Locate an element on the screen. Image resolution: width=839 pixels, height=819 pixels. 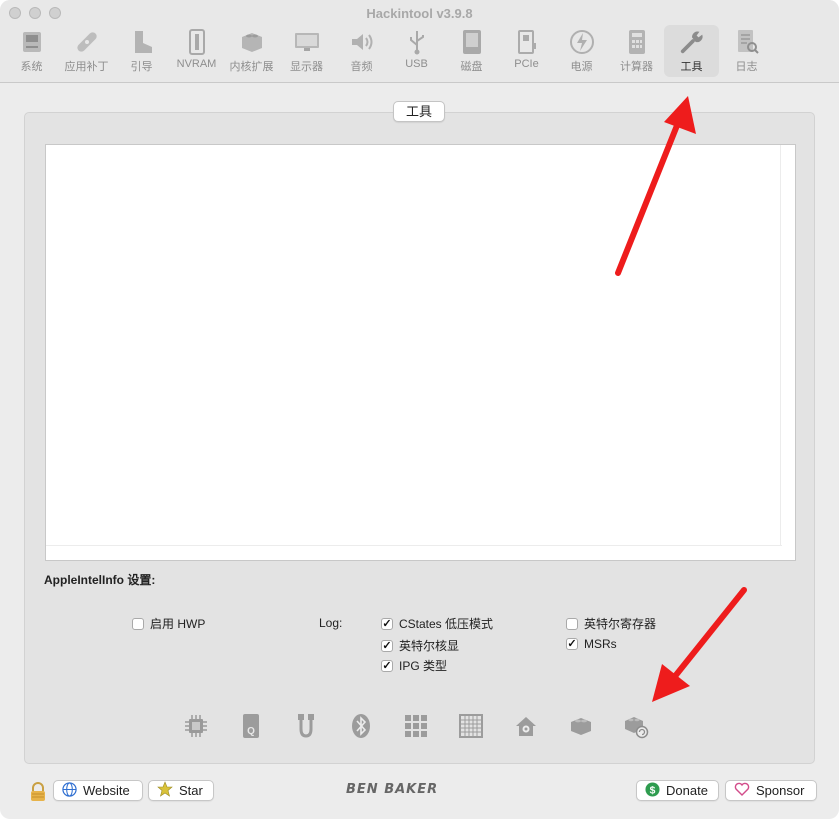
msrs-checkbox: ✓ MSRs is located at coordinates (591, 644).